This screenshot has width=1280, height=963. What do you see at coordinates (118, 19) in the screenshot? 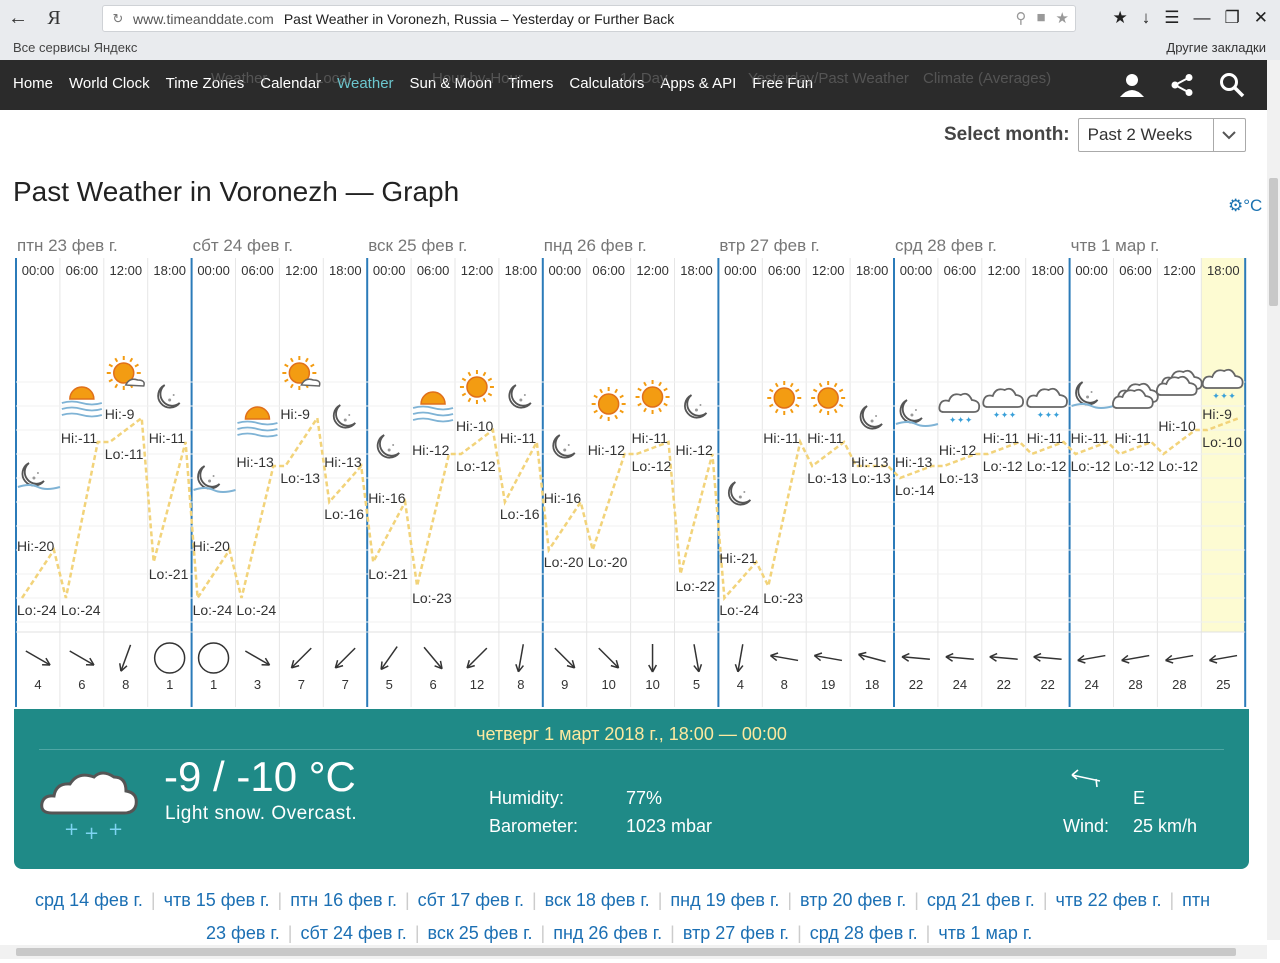
I see `reload-icon: ↻` at bounding box center [118, 19].